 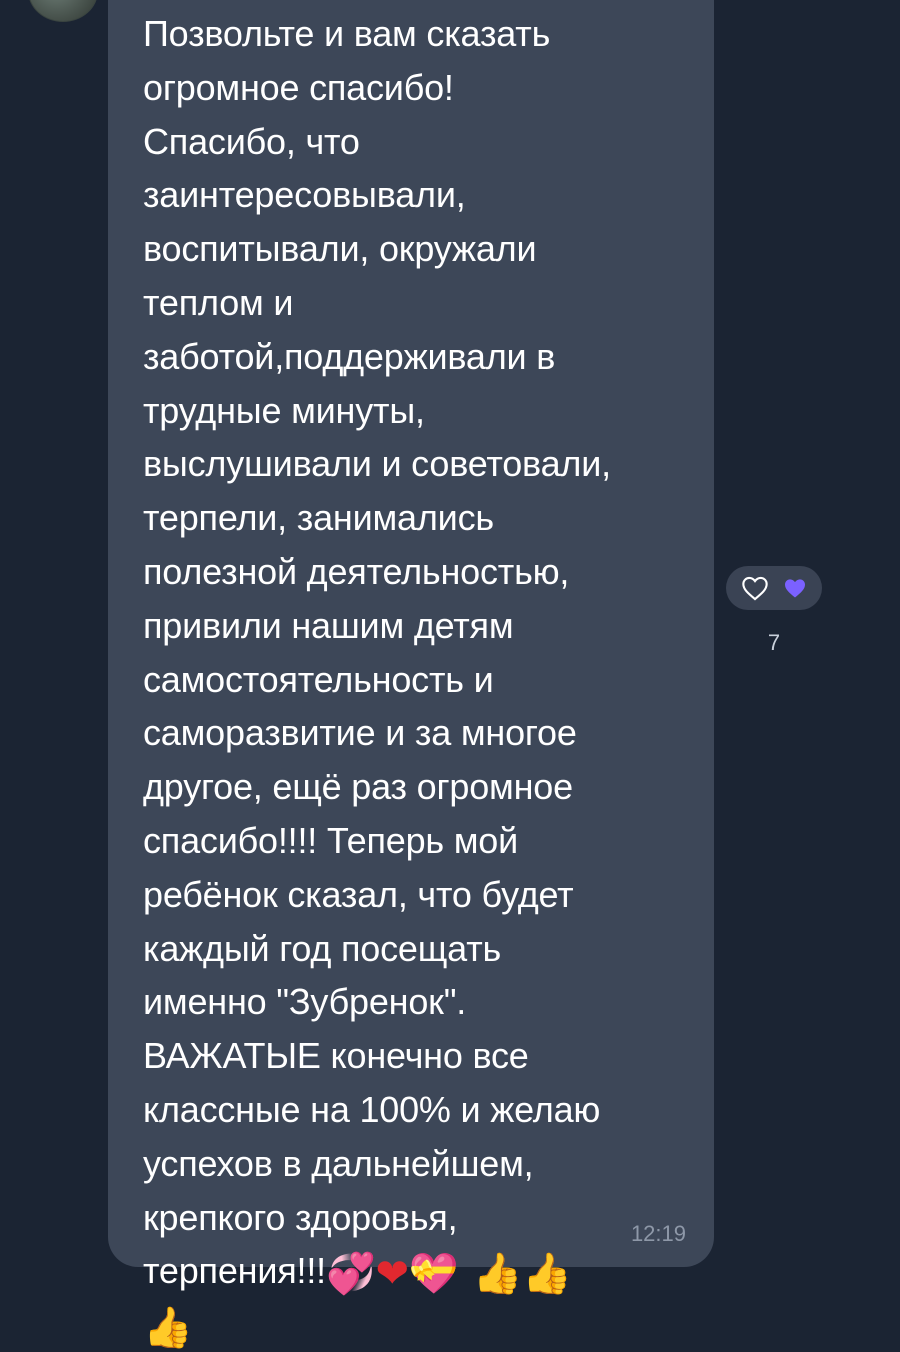 What do you see at coordinates (218, 302) in the screenshot?
I see `message-line: теплом и` at bounding box center [218, 302].